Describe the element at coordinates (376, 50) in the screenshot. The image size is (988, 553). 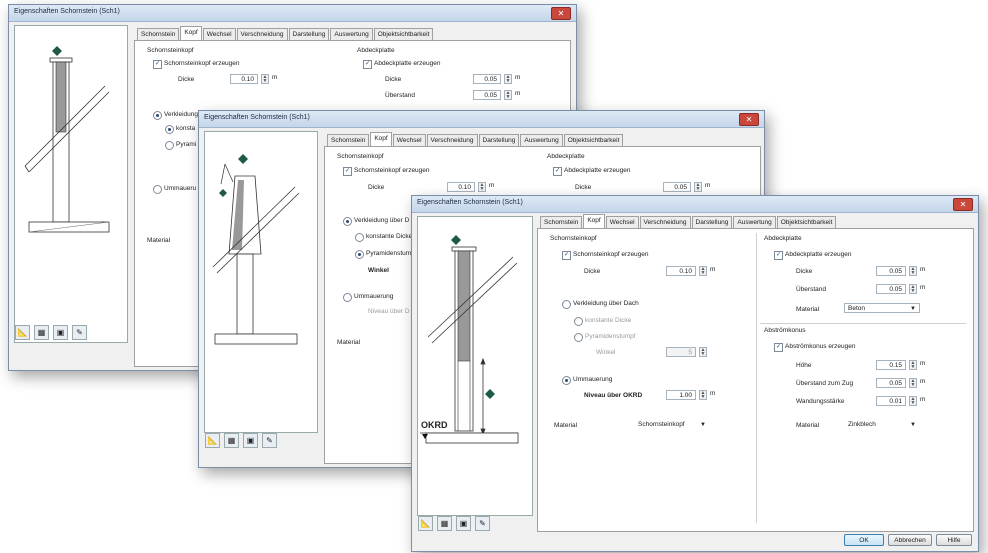
I see `section-title-cover: Abdeckplatte` at that location.